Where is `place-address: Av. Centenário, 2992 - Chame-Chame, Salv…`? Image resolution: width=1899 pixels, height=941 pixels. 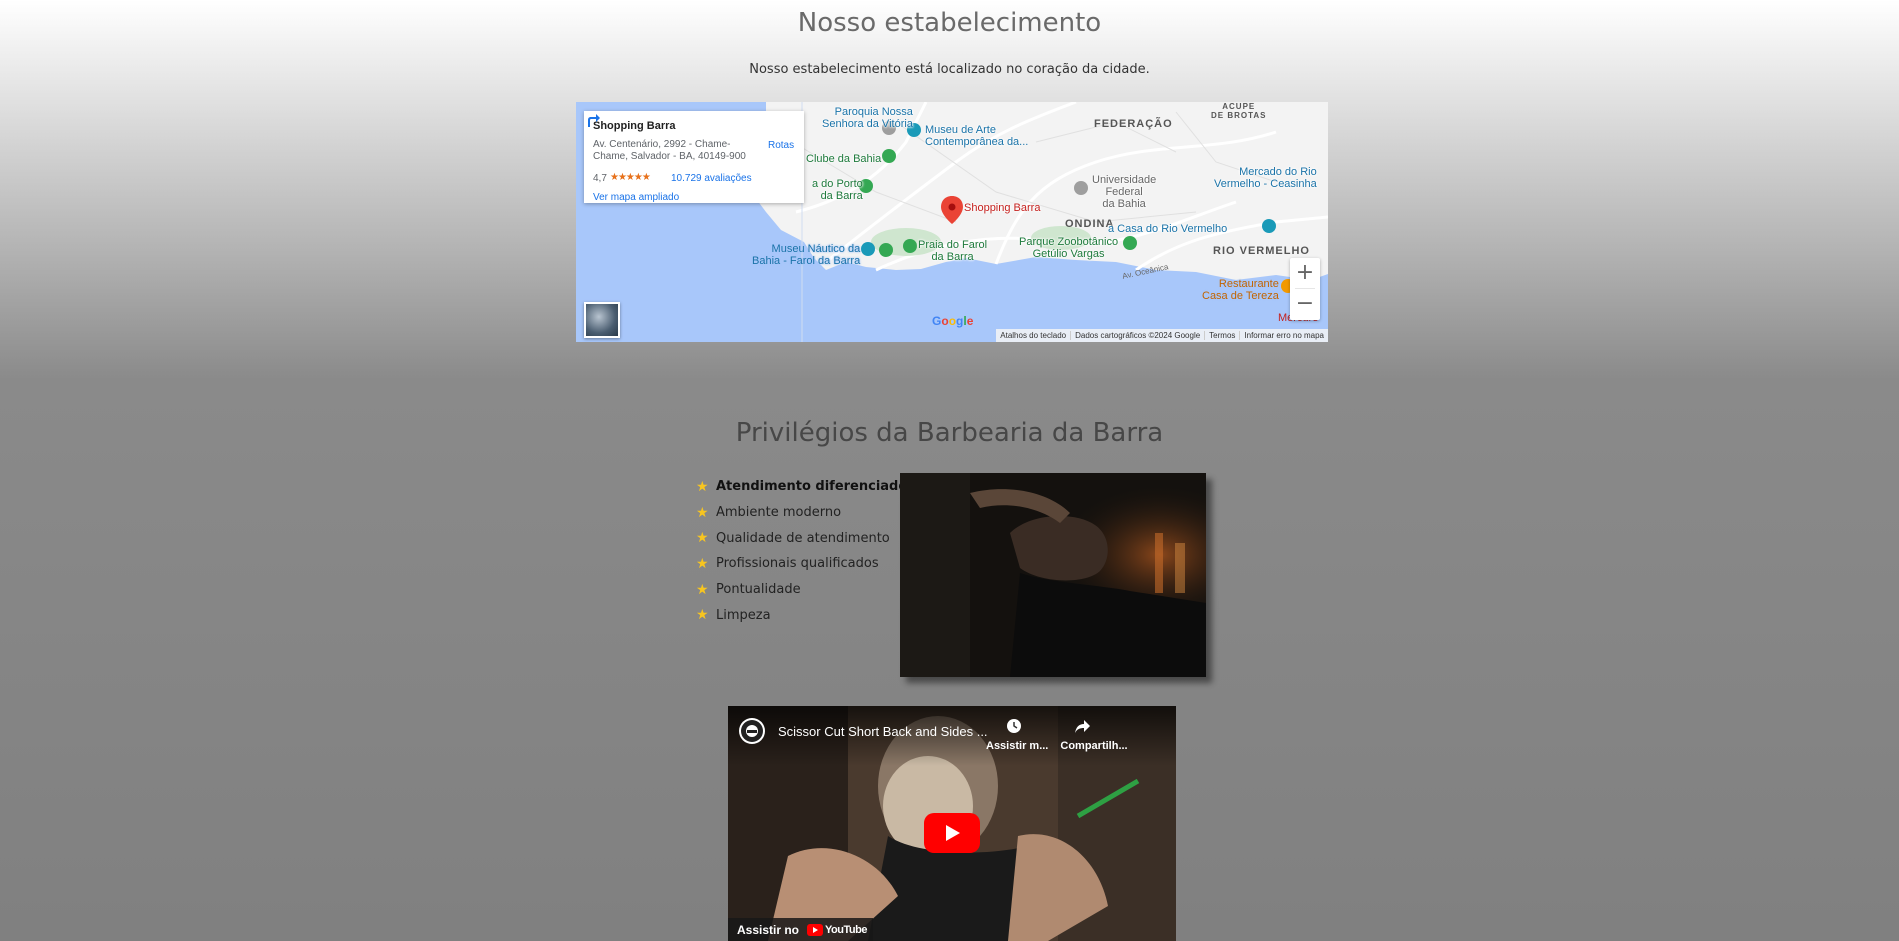 place-address: Av. Centenário, 2992 - Chame-Chame, Salv… is located at coordinates (669, 150).